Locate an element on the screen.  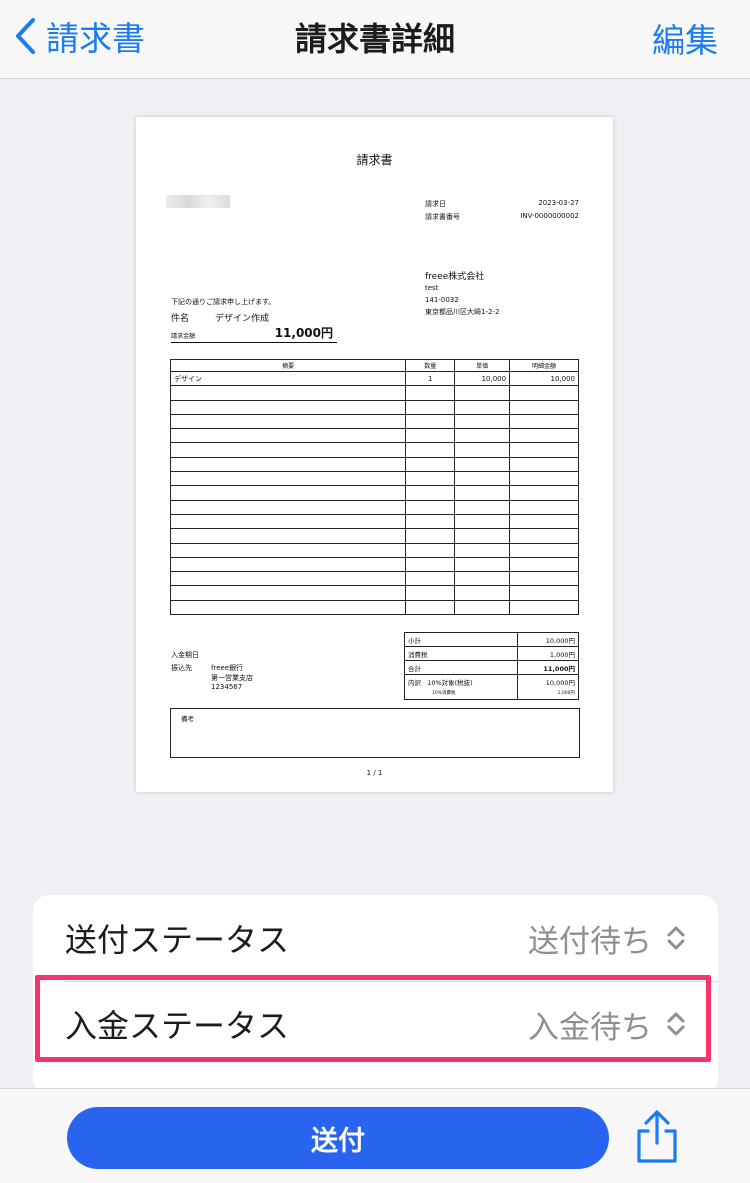
blurred-recipient is located at coordinates (198, 201).